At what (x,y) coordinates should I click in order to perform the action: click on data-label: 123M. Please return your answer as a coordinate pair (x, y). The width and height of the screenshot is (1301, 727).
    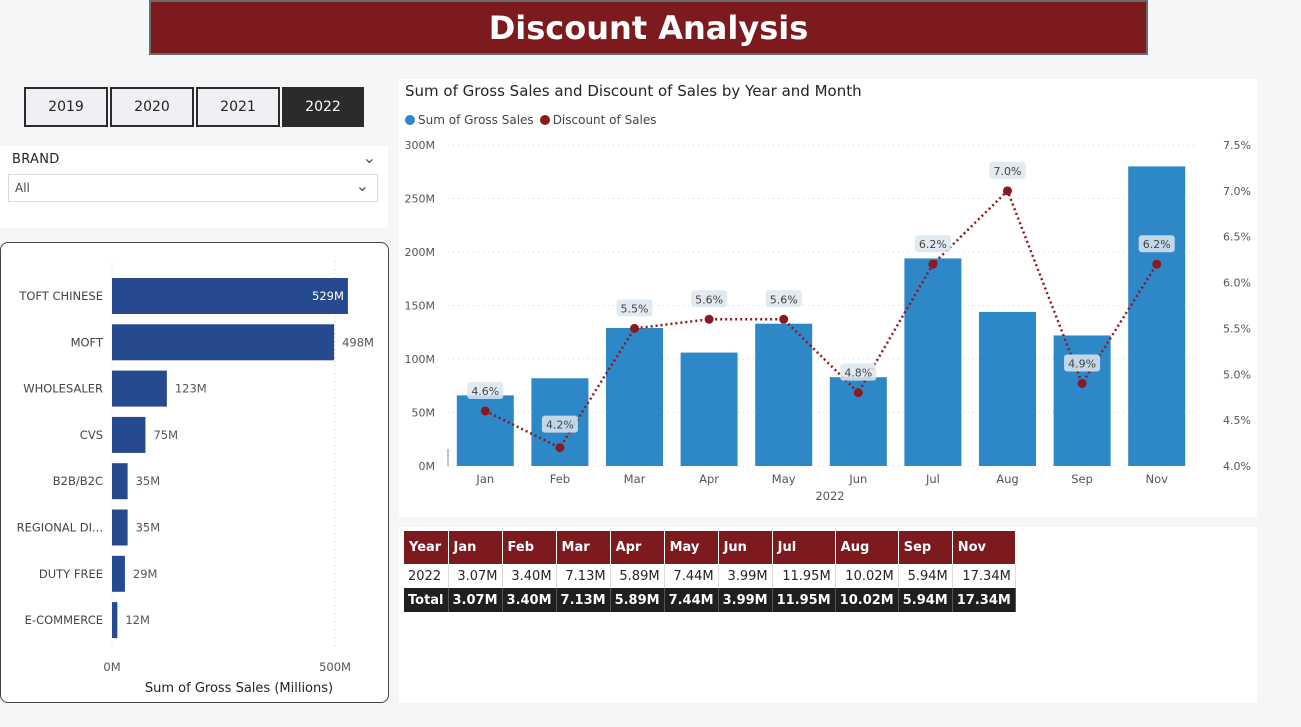
    Looking at the image, I should click on (191, 389).